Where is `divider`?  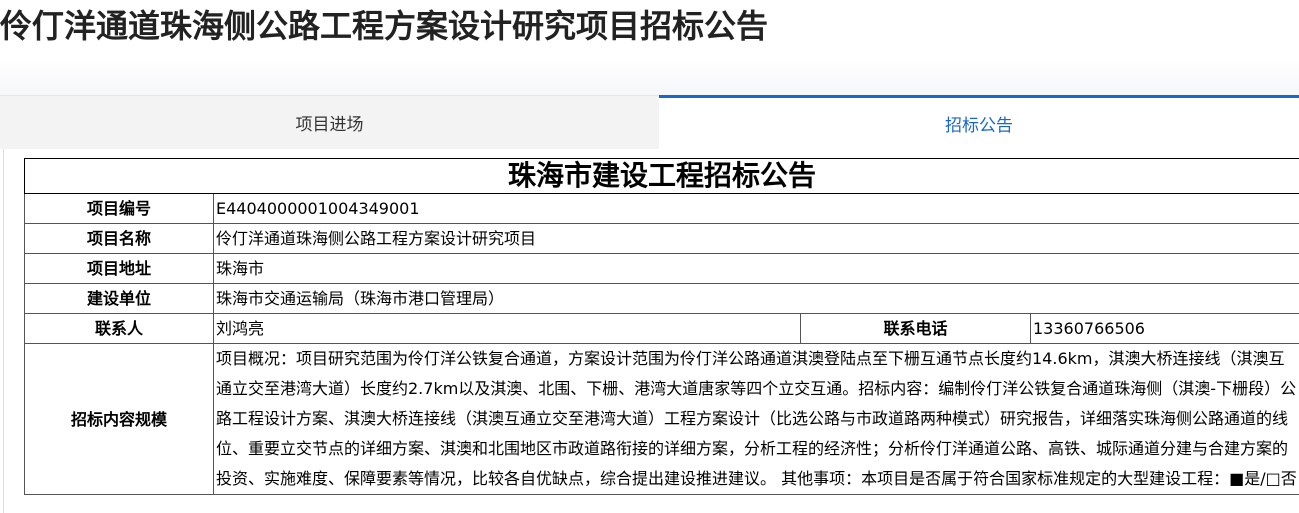 divider is located at coordinates (3, 331).